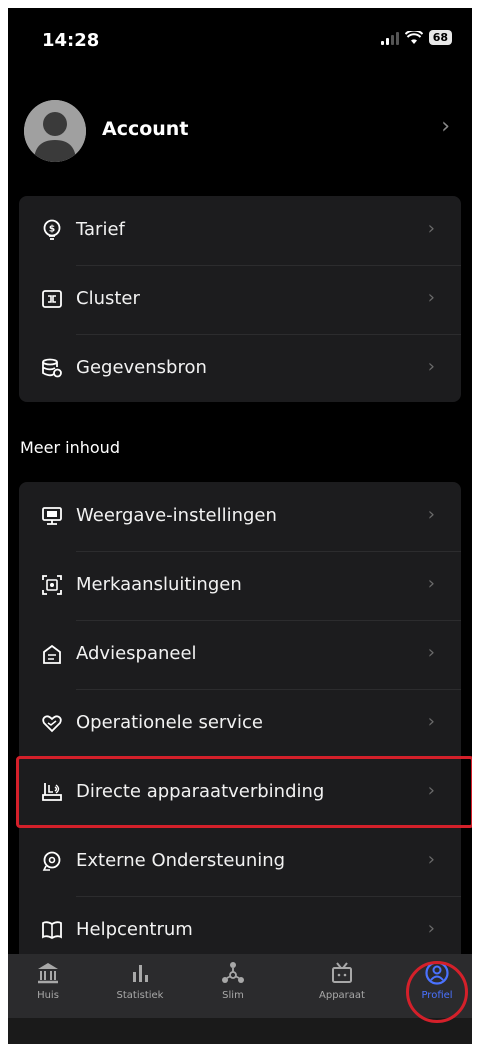 The width and height of the screenshot is (480, 1044). Describe the element at coordinates (140, 995) in the screenshot. I see `tab-label: Statistiek` at that location.